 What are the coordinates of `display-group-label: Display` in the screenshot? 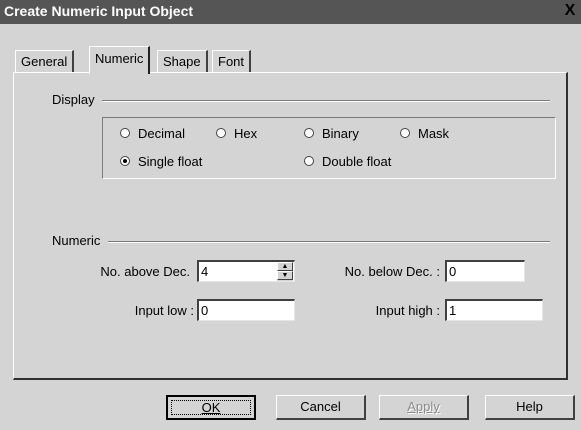 It's located at (74, 99).